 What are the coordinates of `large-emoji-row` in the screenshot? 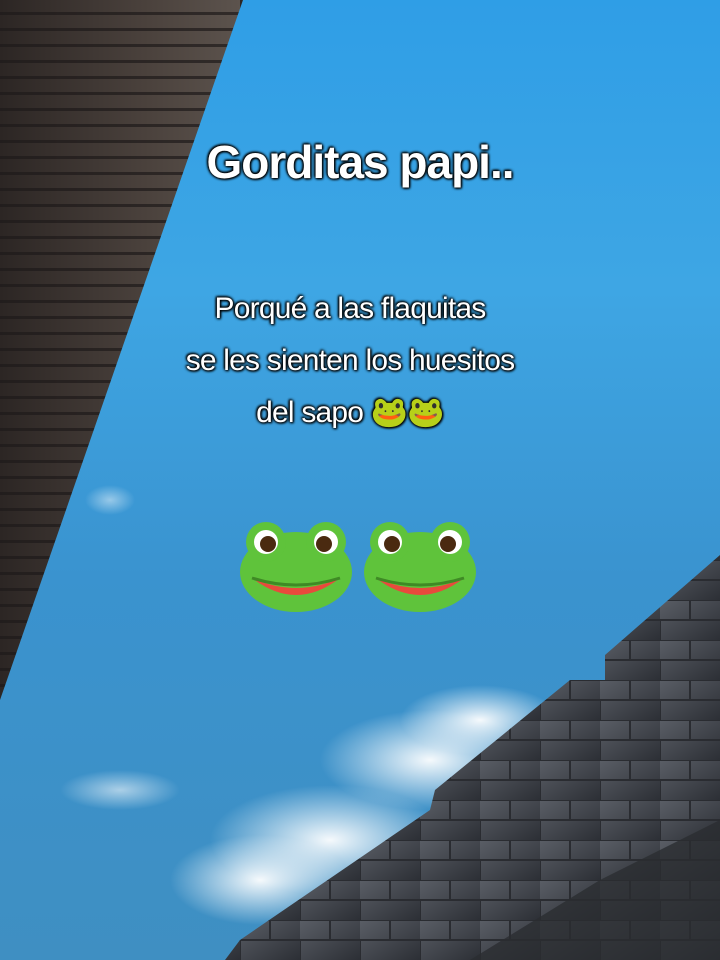 It's located at (360, 570).